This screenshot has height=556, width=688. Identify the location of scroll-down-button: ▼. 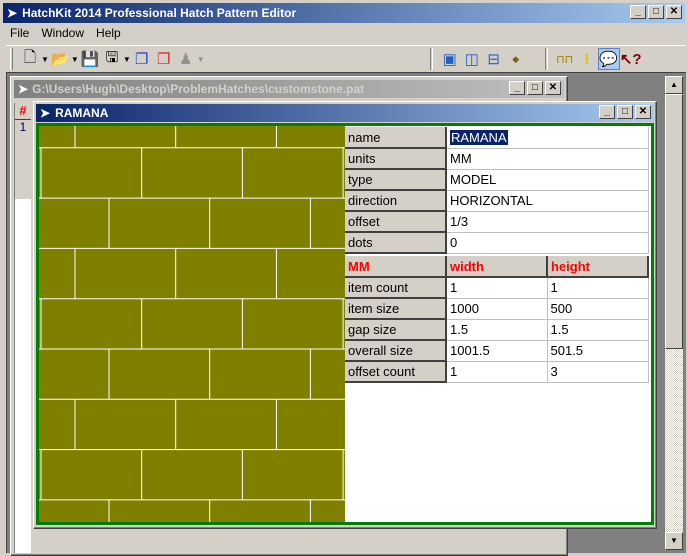
(674, 541).